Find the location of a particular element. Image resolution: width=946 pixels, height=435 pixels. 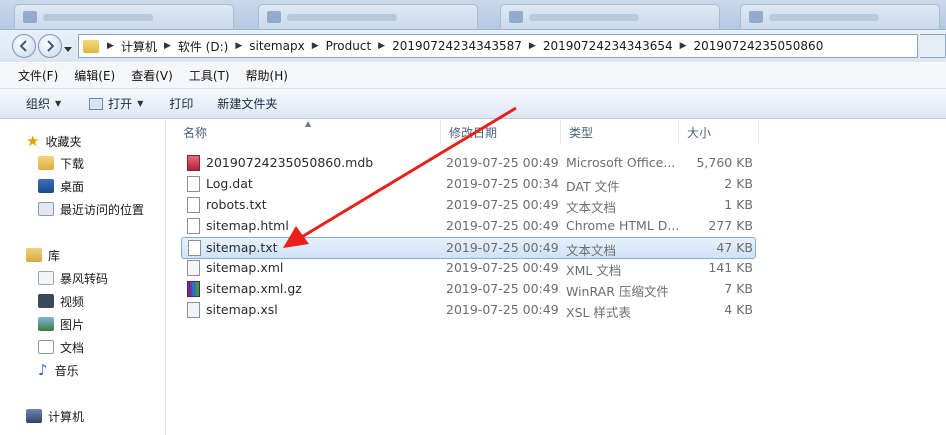

desktop-icon is located at coordinates (46, 186).